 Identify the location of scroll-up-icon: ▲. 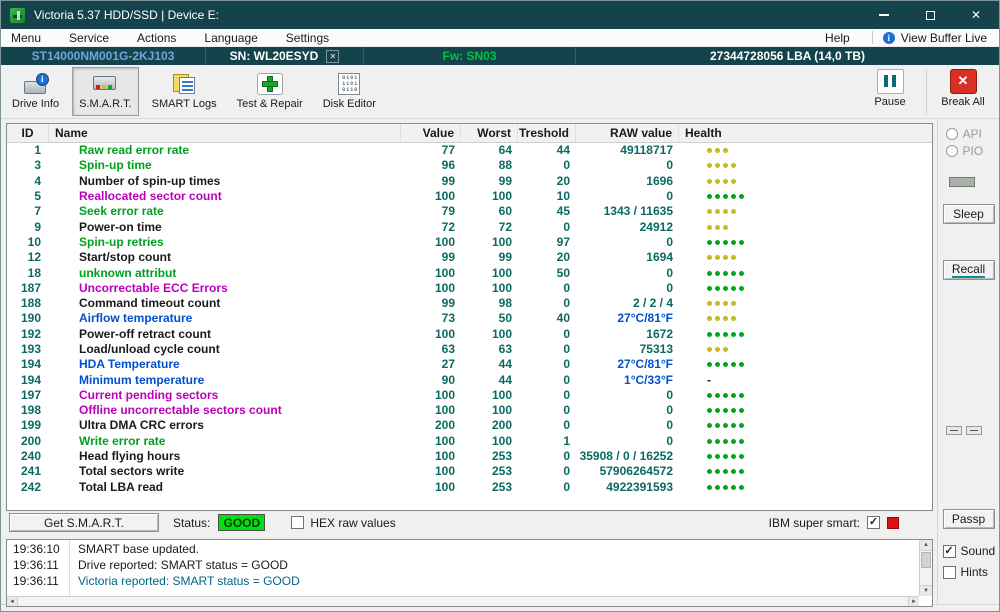
(926, 545).